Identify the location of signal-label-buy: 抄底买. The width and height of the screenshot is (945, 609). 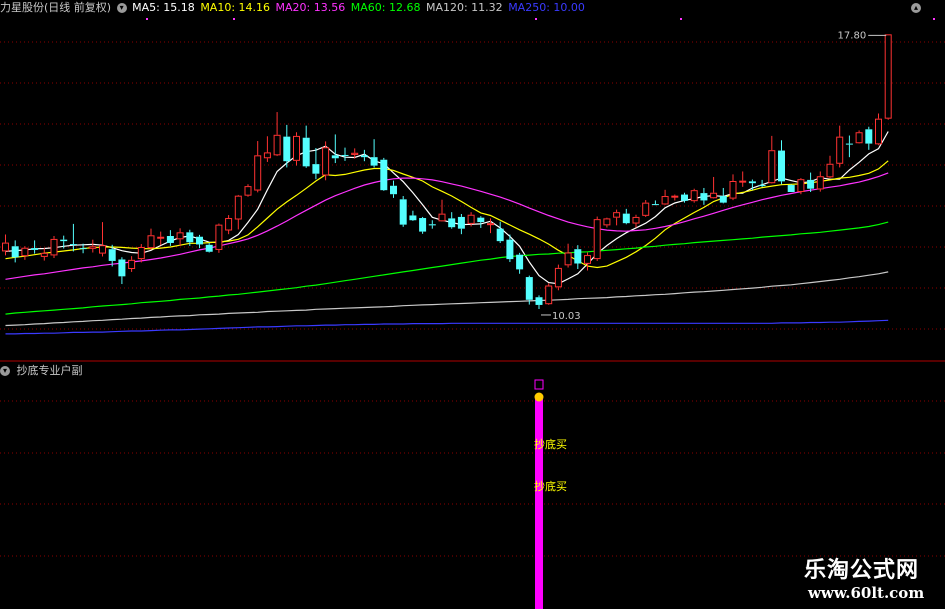
(550, 486).